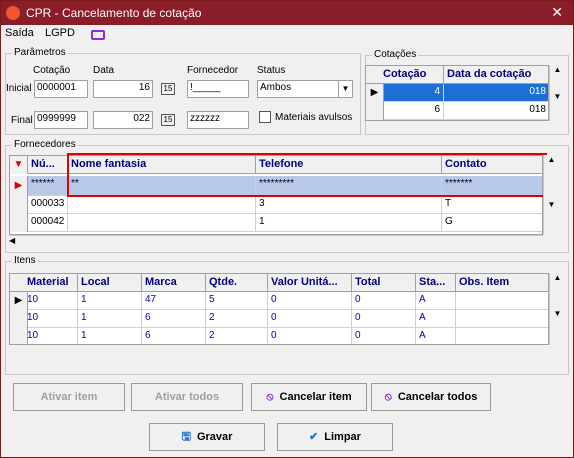  What do you see at coordinates (186, 437) in the screenshot?
I see `save-icon: 🖫` at bounding box center [186, 437].